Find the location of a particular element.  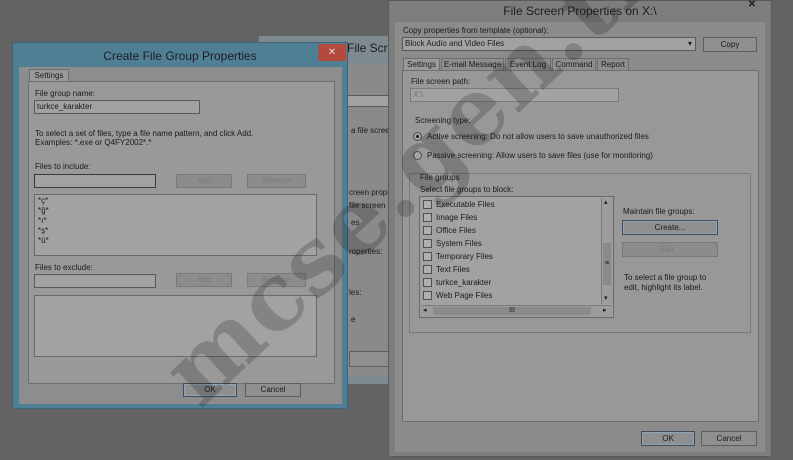

list-item-label: Office Files is located at coordinates (456, 230).